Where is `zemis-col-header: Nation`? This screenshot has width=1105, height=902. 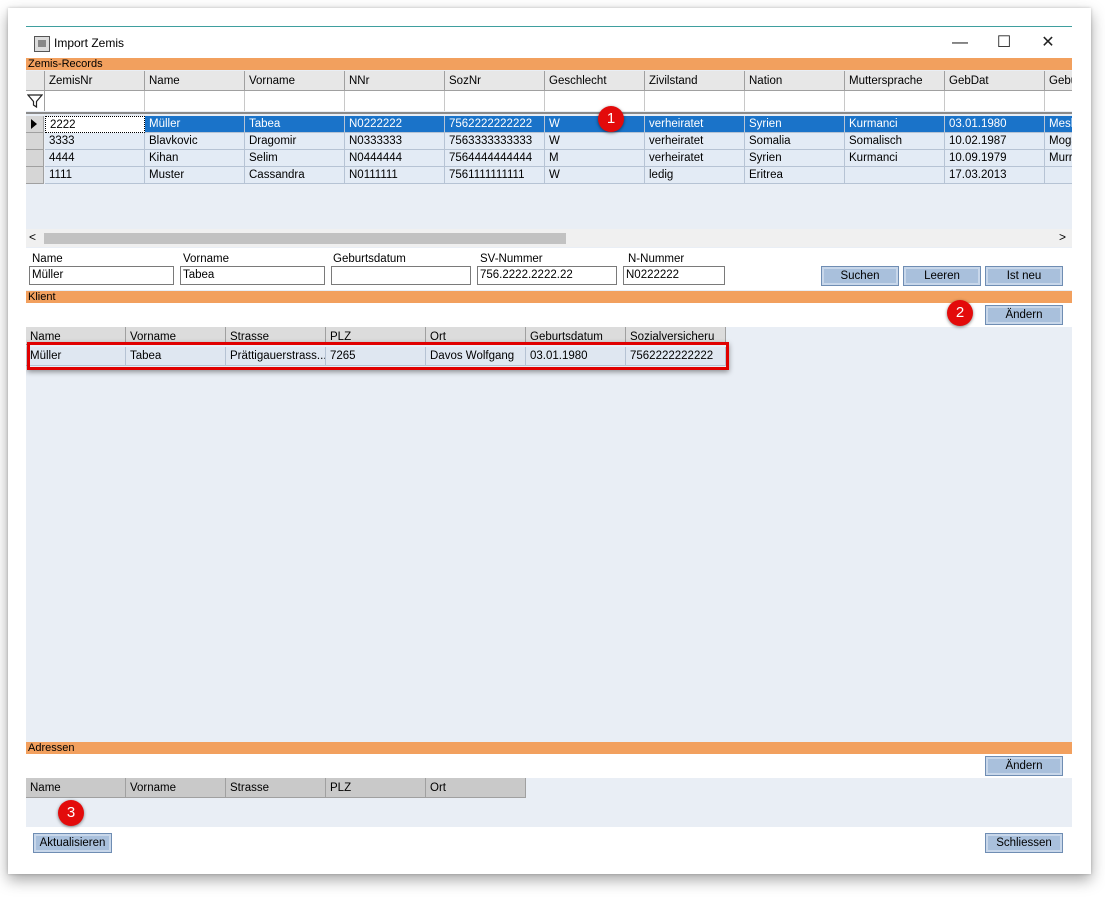
zemis-col-header: Nation is located at coordinates (795, 81).